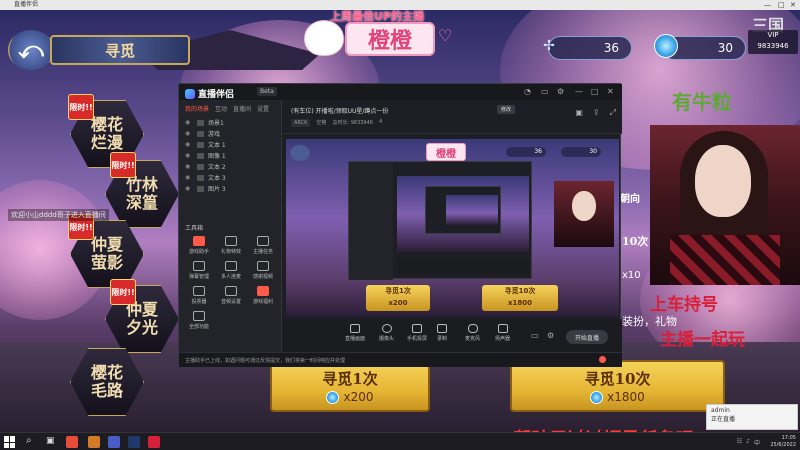 The height and width of the screenshot is (450, 800). I want to click on network-icon: ☷, so click(739, 442).